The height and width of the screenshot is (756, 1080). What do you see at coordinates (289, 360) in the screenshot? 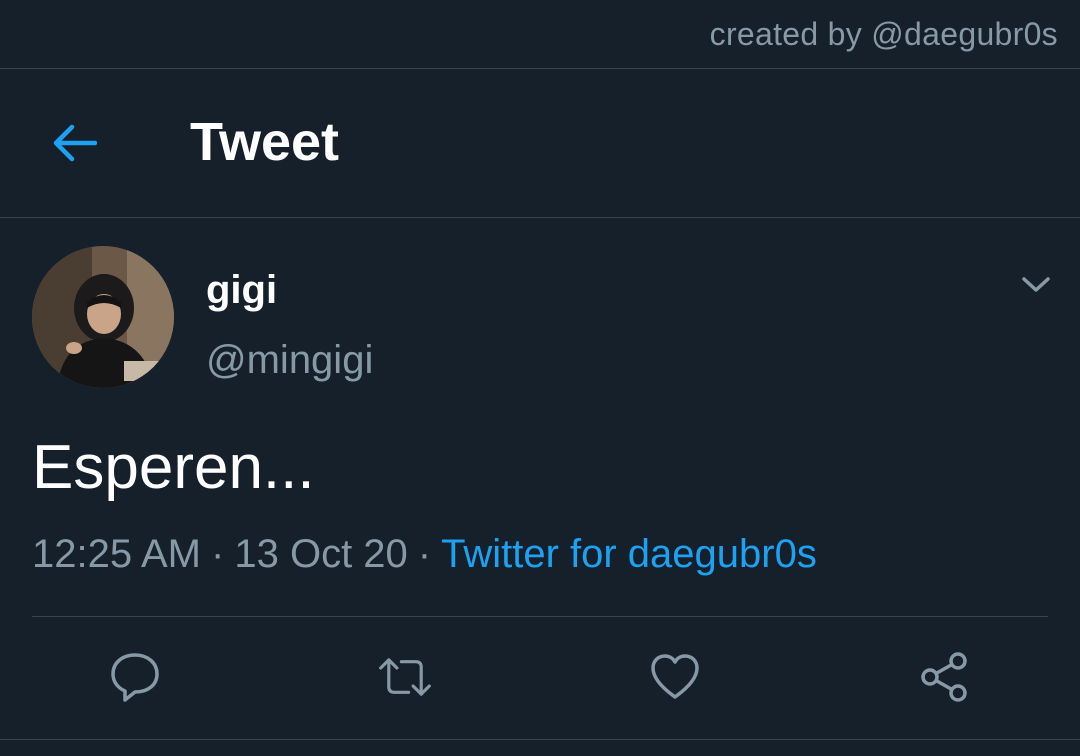
I see `user-handle: @mingigi` at bounding box center [289, 360].